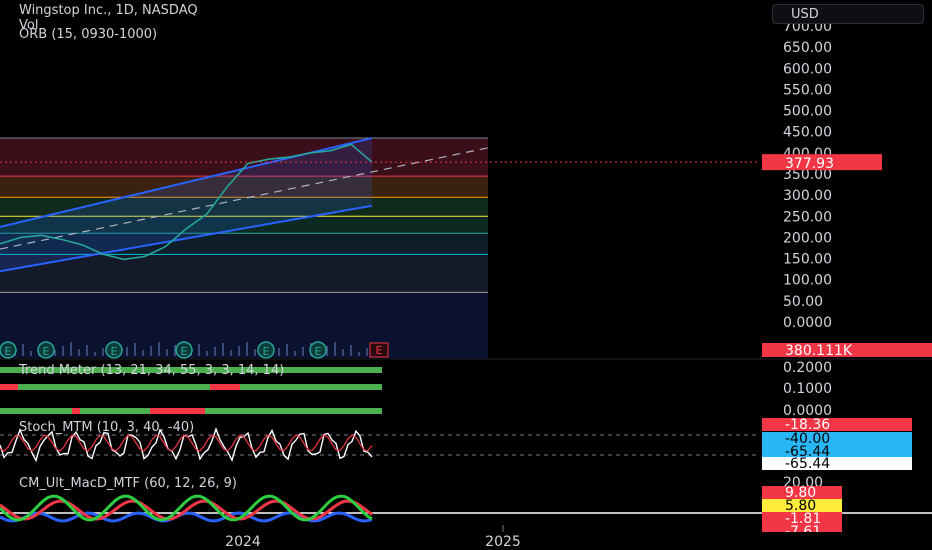 This screenshot has height=550, width=932. Describe the element at coordinates (244, 273) in the screenshot. I see `orb-band` at that location.